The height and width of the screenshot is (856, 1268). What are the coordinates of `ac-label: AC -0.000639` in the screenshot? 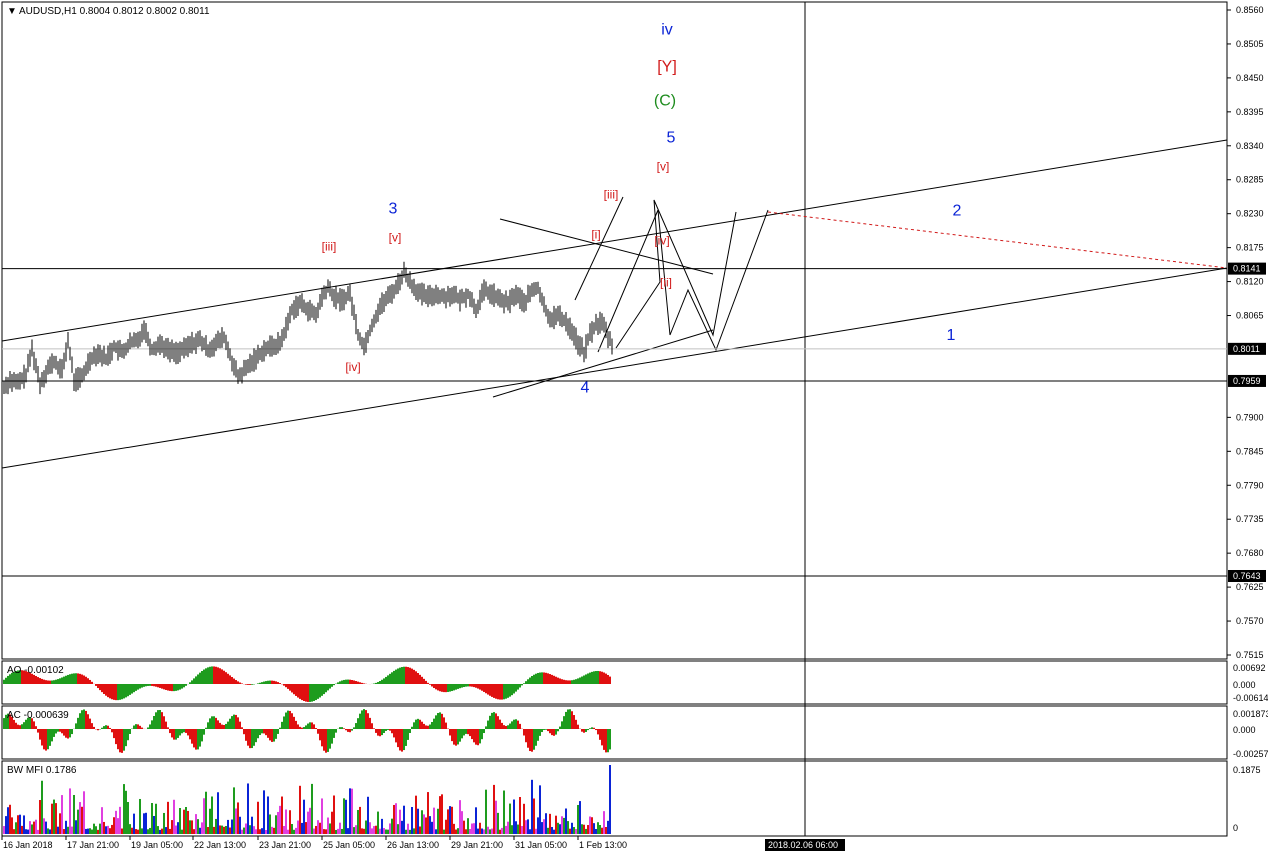 It's located at (38, 715).